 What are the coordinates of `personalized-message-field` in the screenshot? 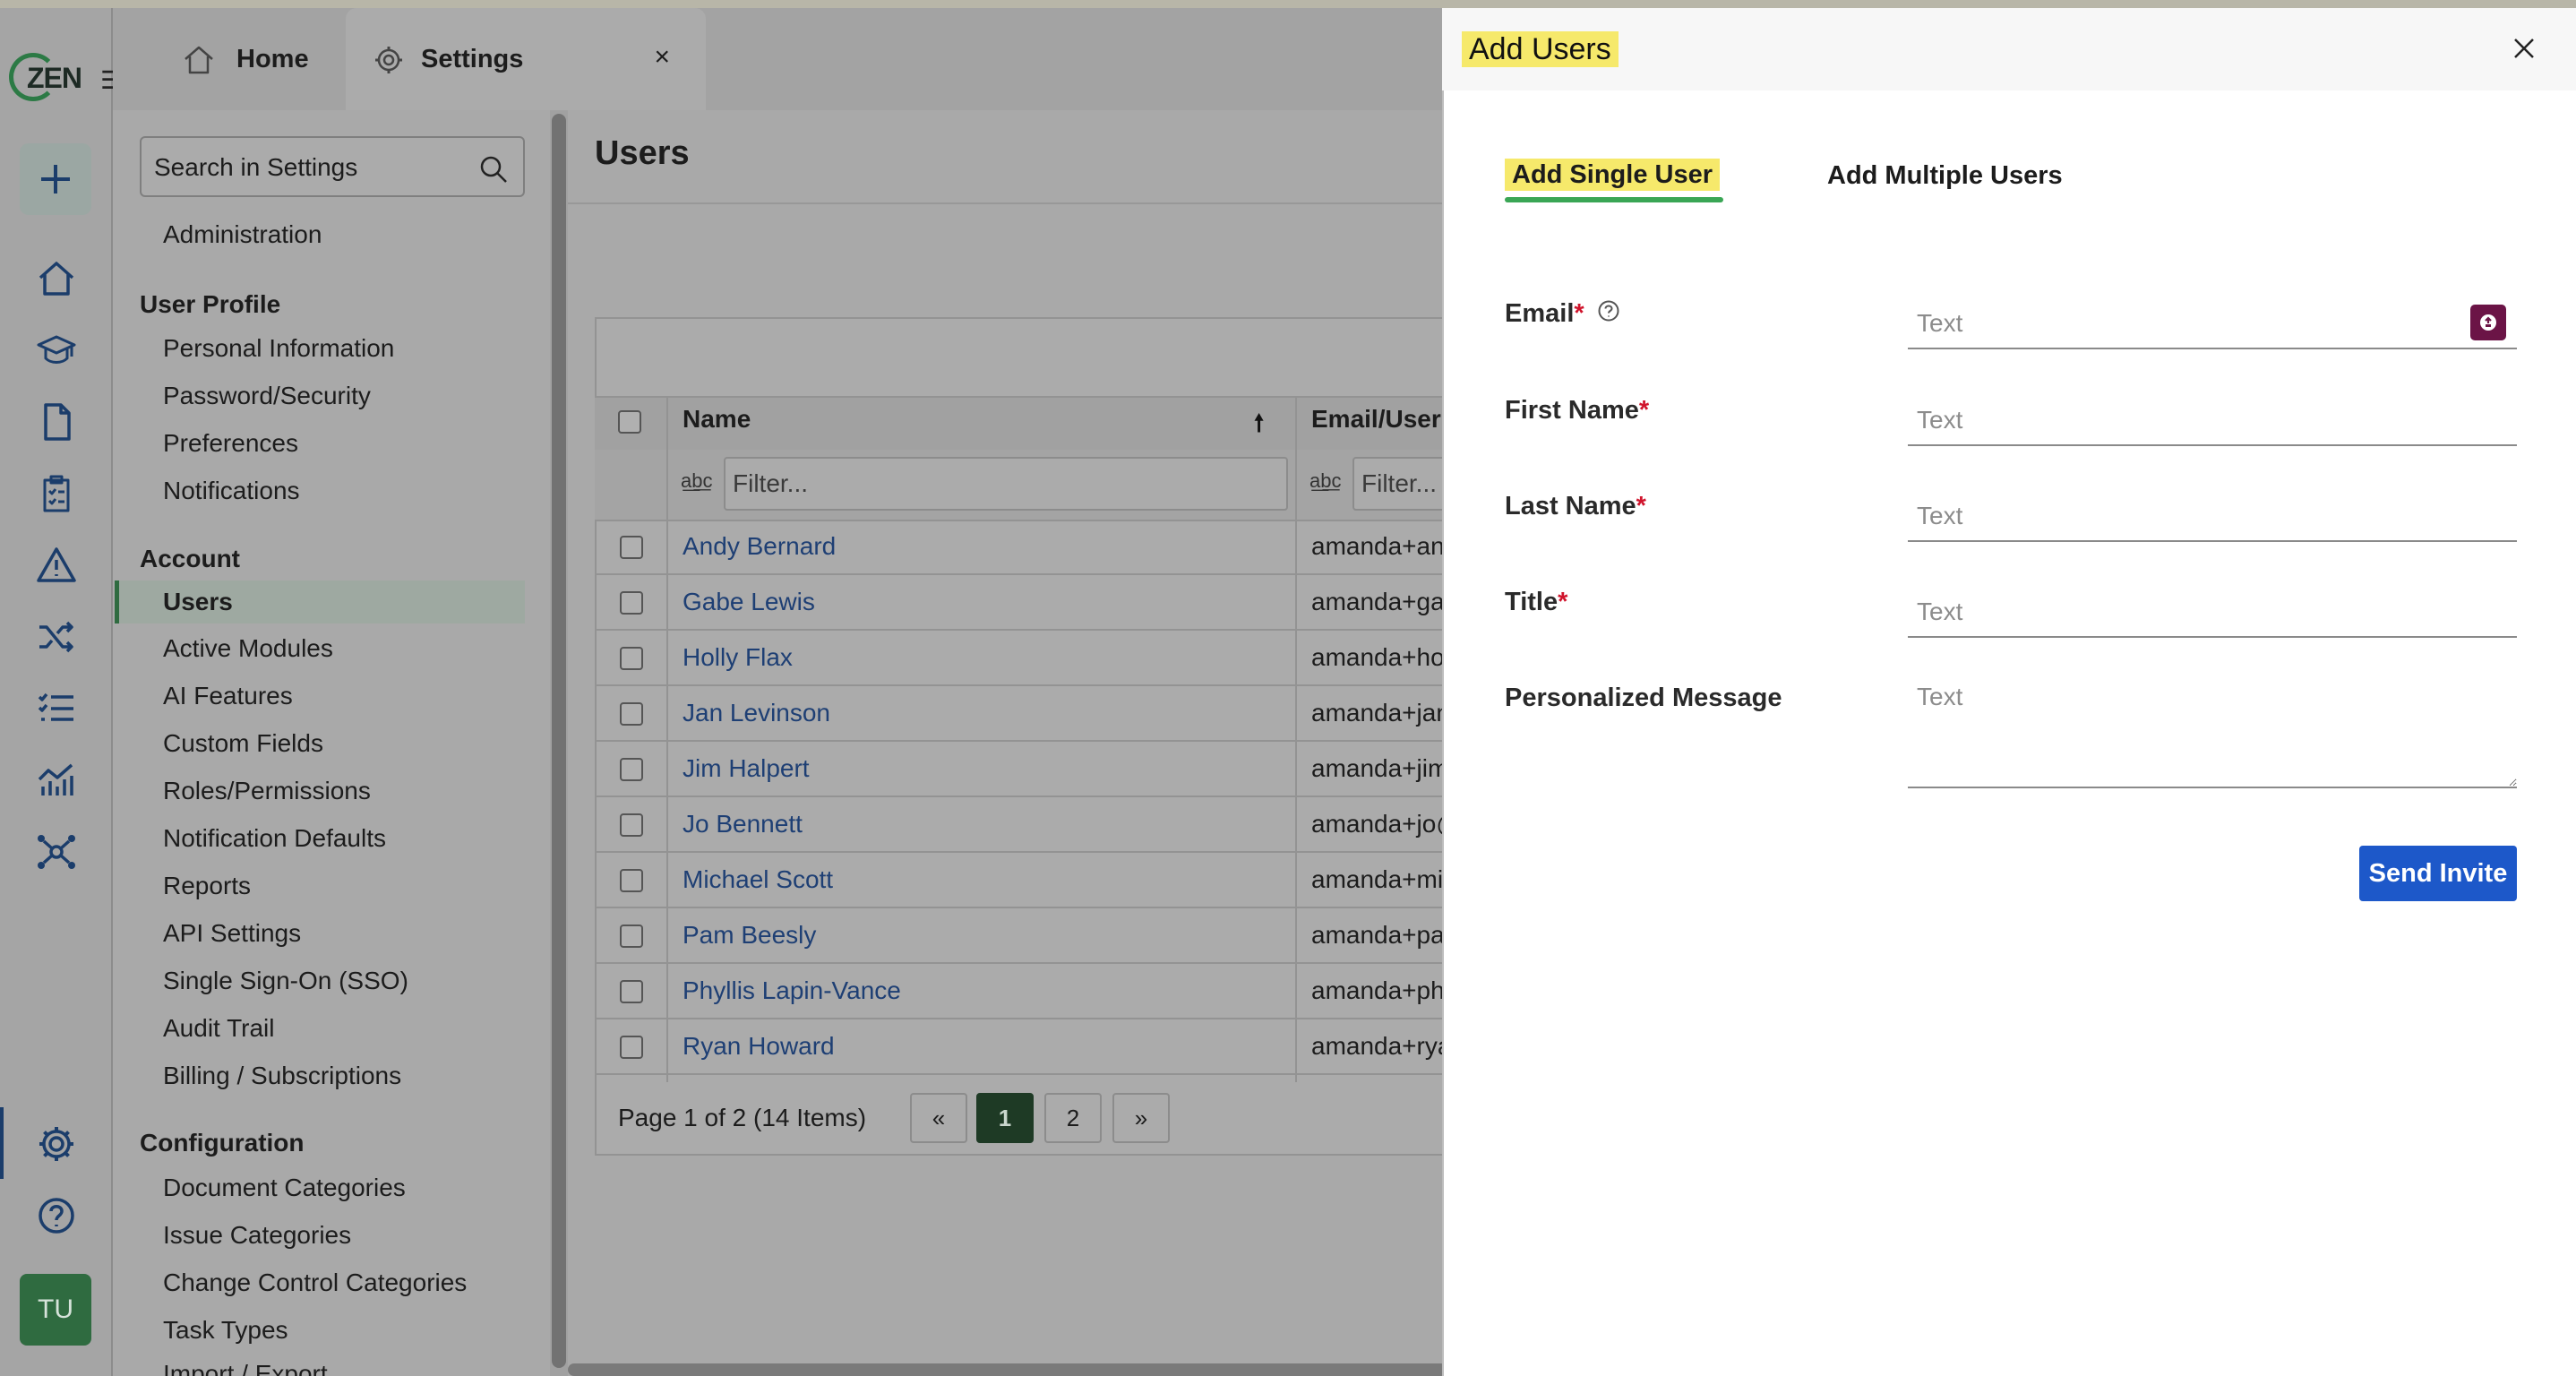 It's located at (2212, 731).